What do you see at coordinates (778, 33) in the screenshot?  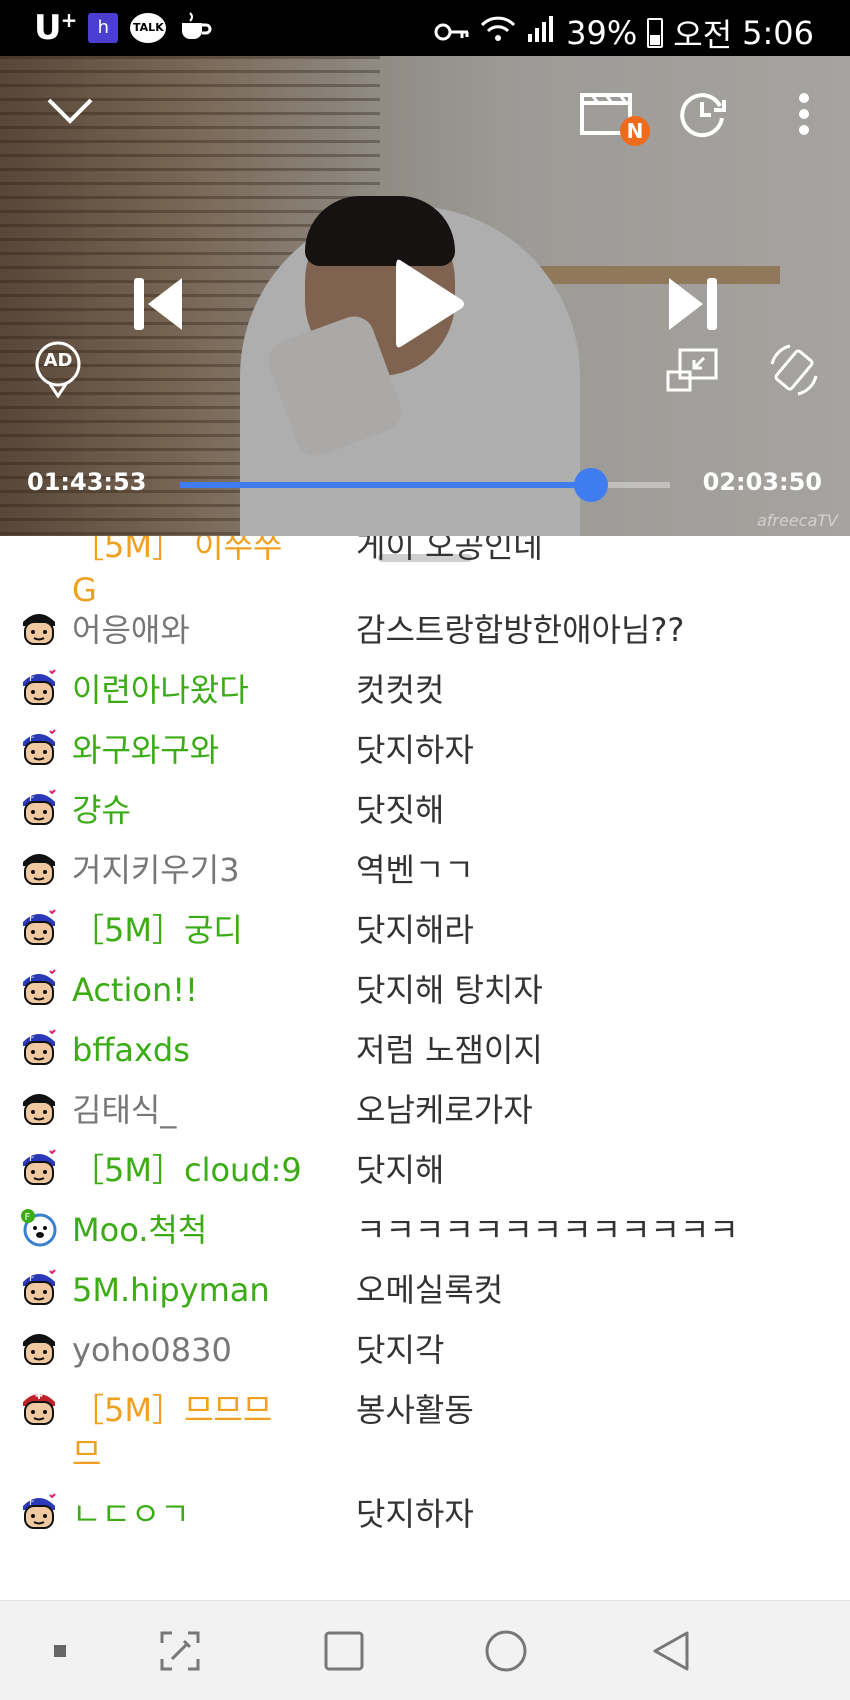 I see `clock-time: 5:06` at bounding box center [778, 33].